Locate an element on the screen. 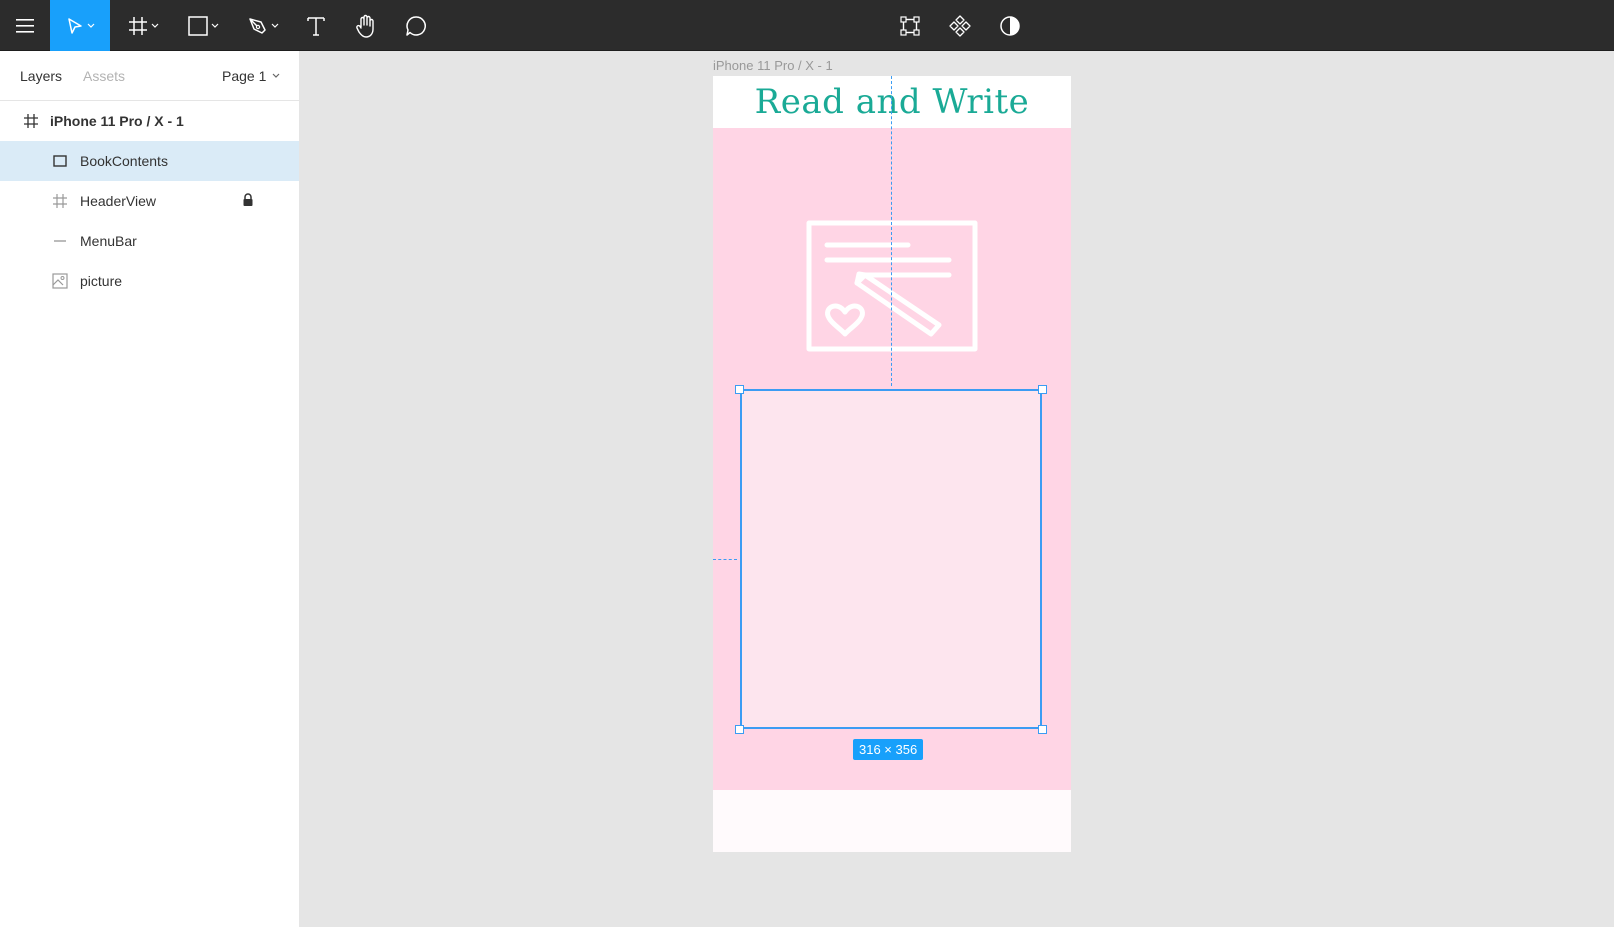 This screenshot has height=927, width=1614. hand-tool-button is located at coordinates (366, 25).